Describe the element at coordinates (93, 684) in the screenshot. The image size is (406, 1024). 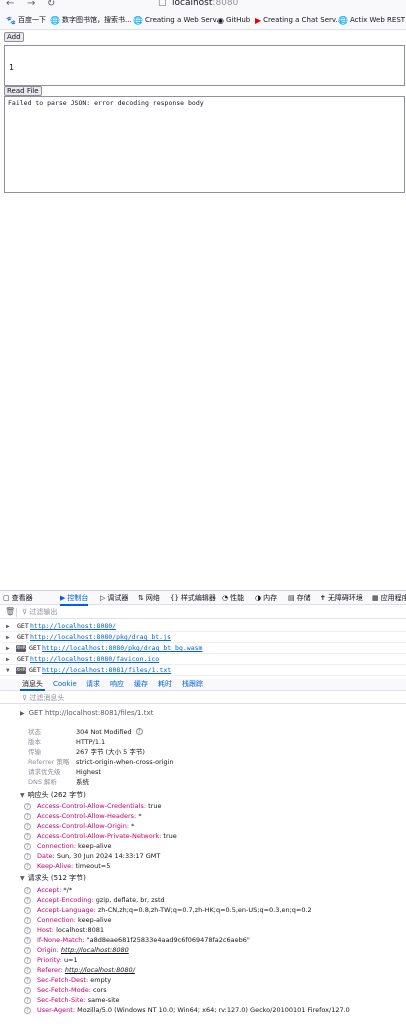
I see `tab-request: 请求` at that location.